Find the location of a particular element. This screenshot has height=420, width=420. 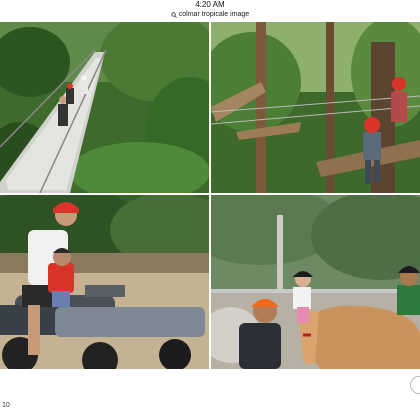

status-time: 4:20 AM is located at coordinates (210, 4).